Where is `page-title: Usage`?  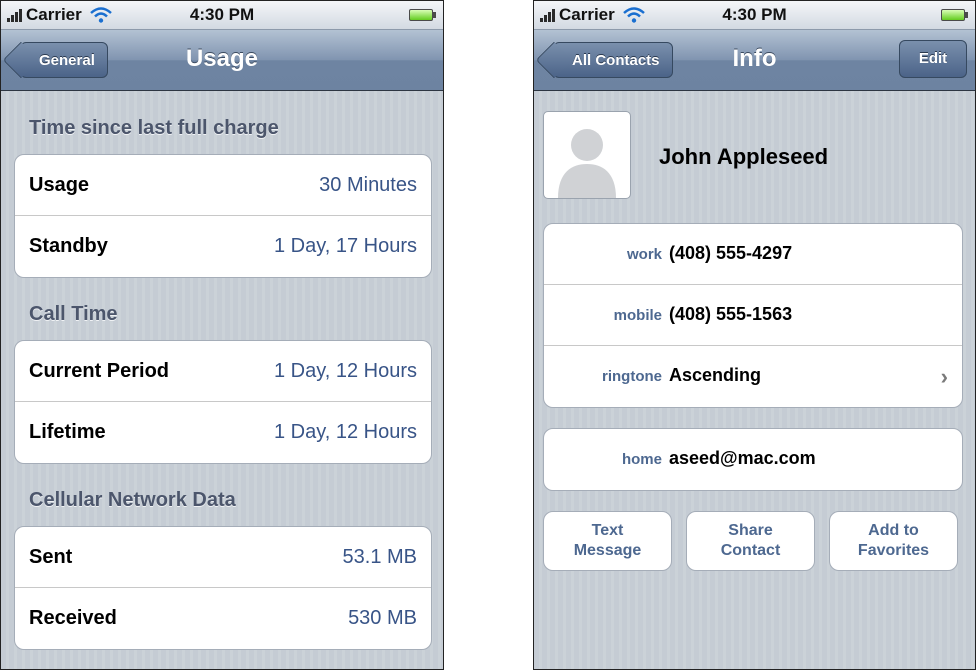 page-title: Usage is located at coordinates (222, 58).